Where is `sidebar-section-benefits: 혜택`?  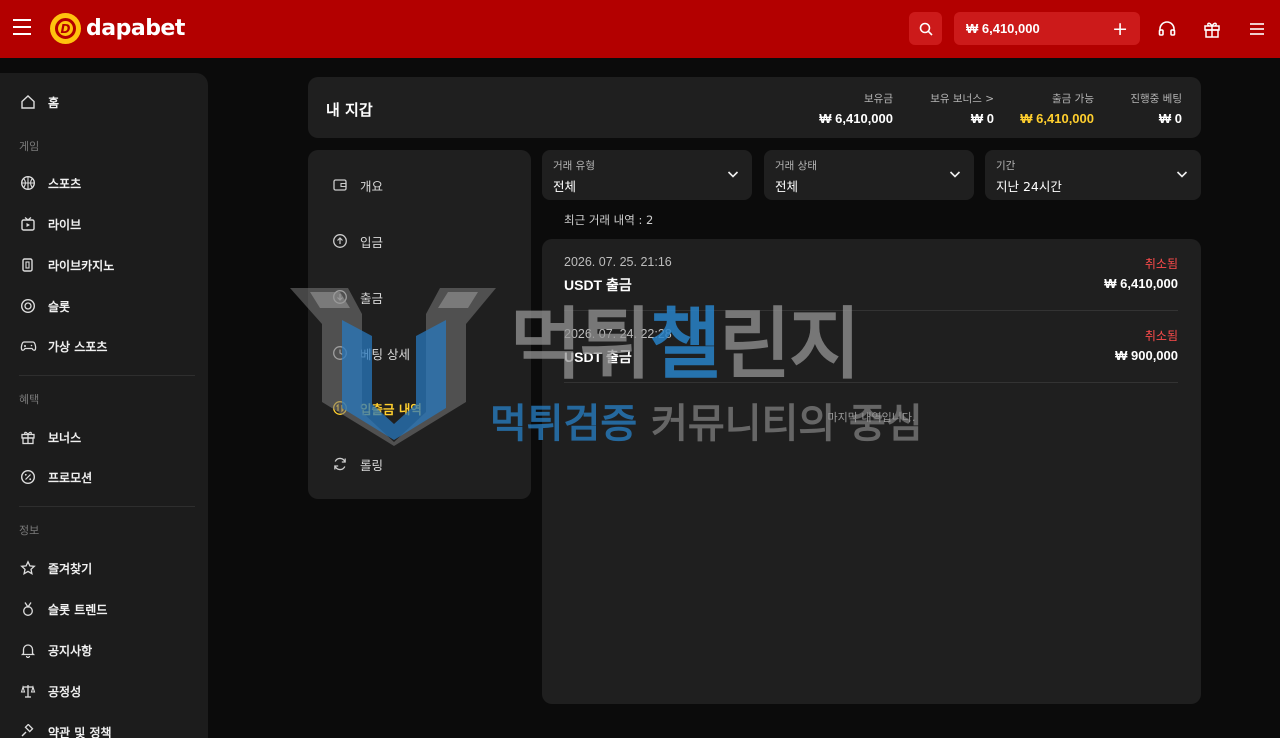 sidebar-section-benefits: 혜택 is located at coordinates (29, 399).